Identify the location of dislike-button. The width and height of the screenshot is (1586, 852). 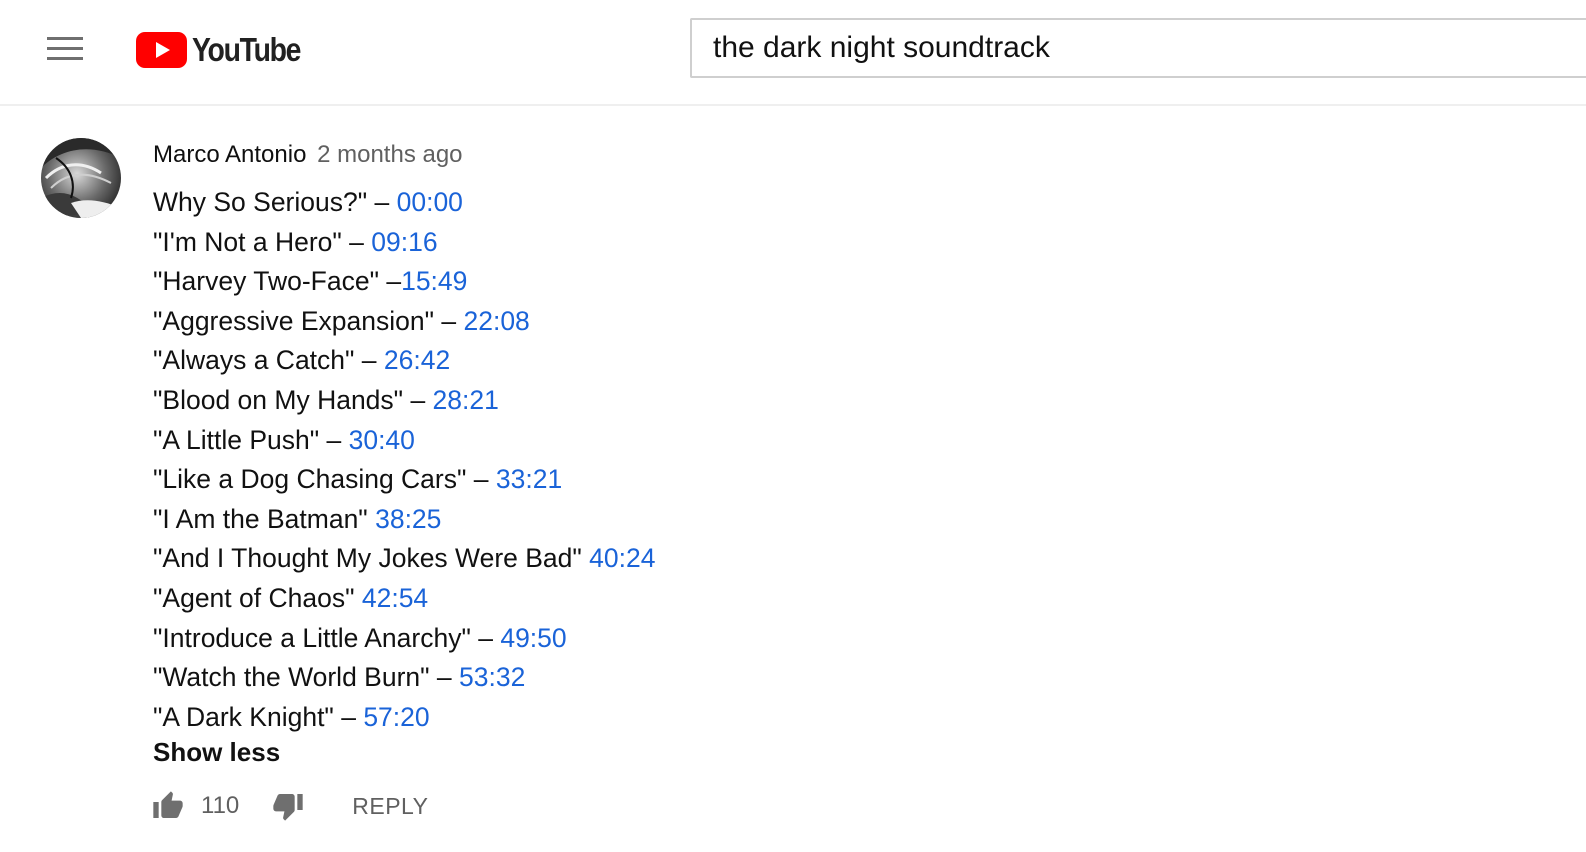
(288, 806).